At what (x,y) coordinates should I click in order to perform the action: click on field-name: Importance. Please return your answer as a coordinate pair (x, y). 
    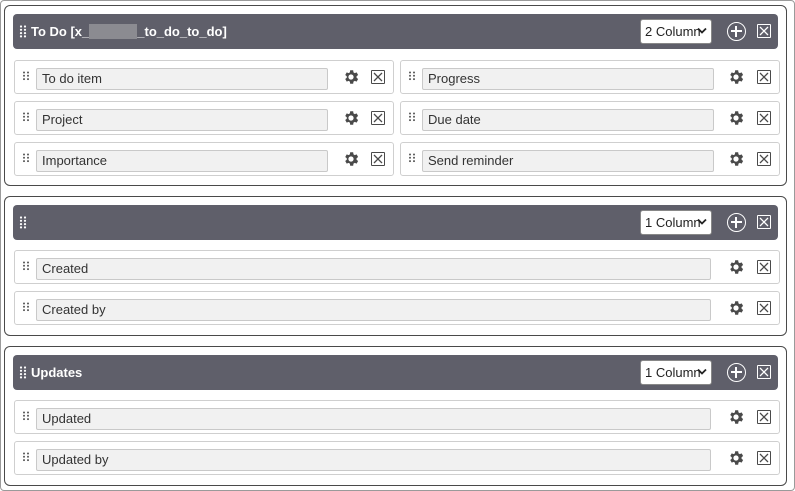
    Looking at the image, I should click on (182, 161).